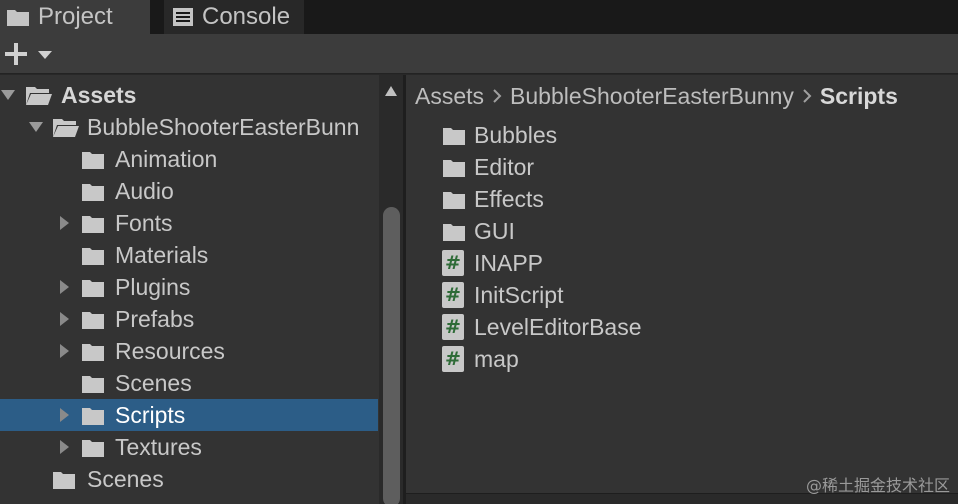  Describe the element at coordinates (479, 17) in the screenshot. I see `window-tab-bar: Project Console` at that location.